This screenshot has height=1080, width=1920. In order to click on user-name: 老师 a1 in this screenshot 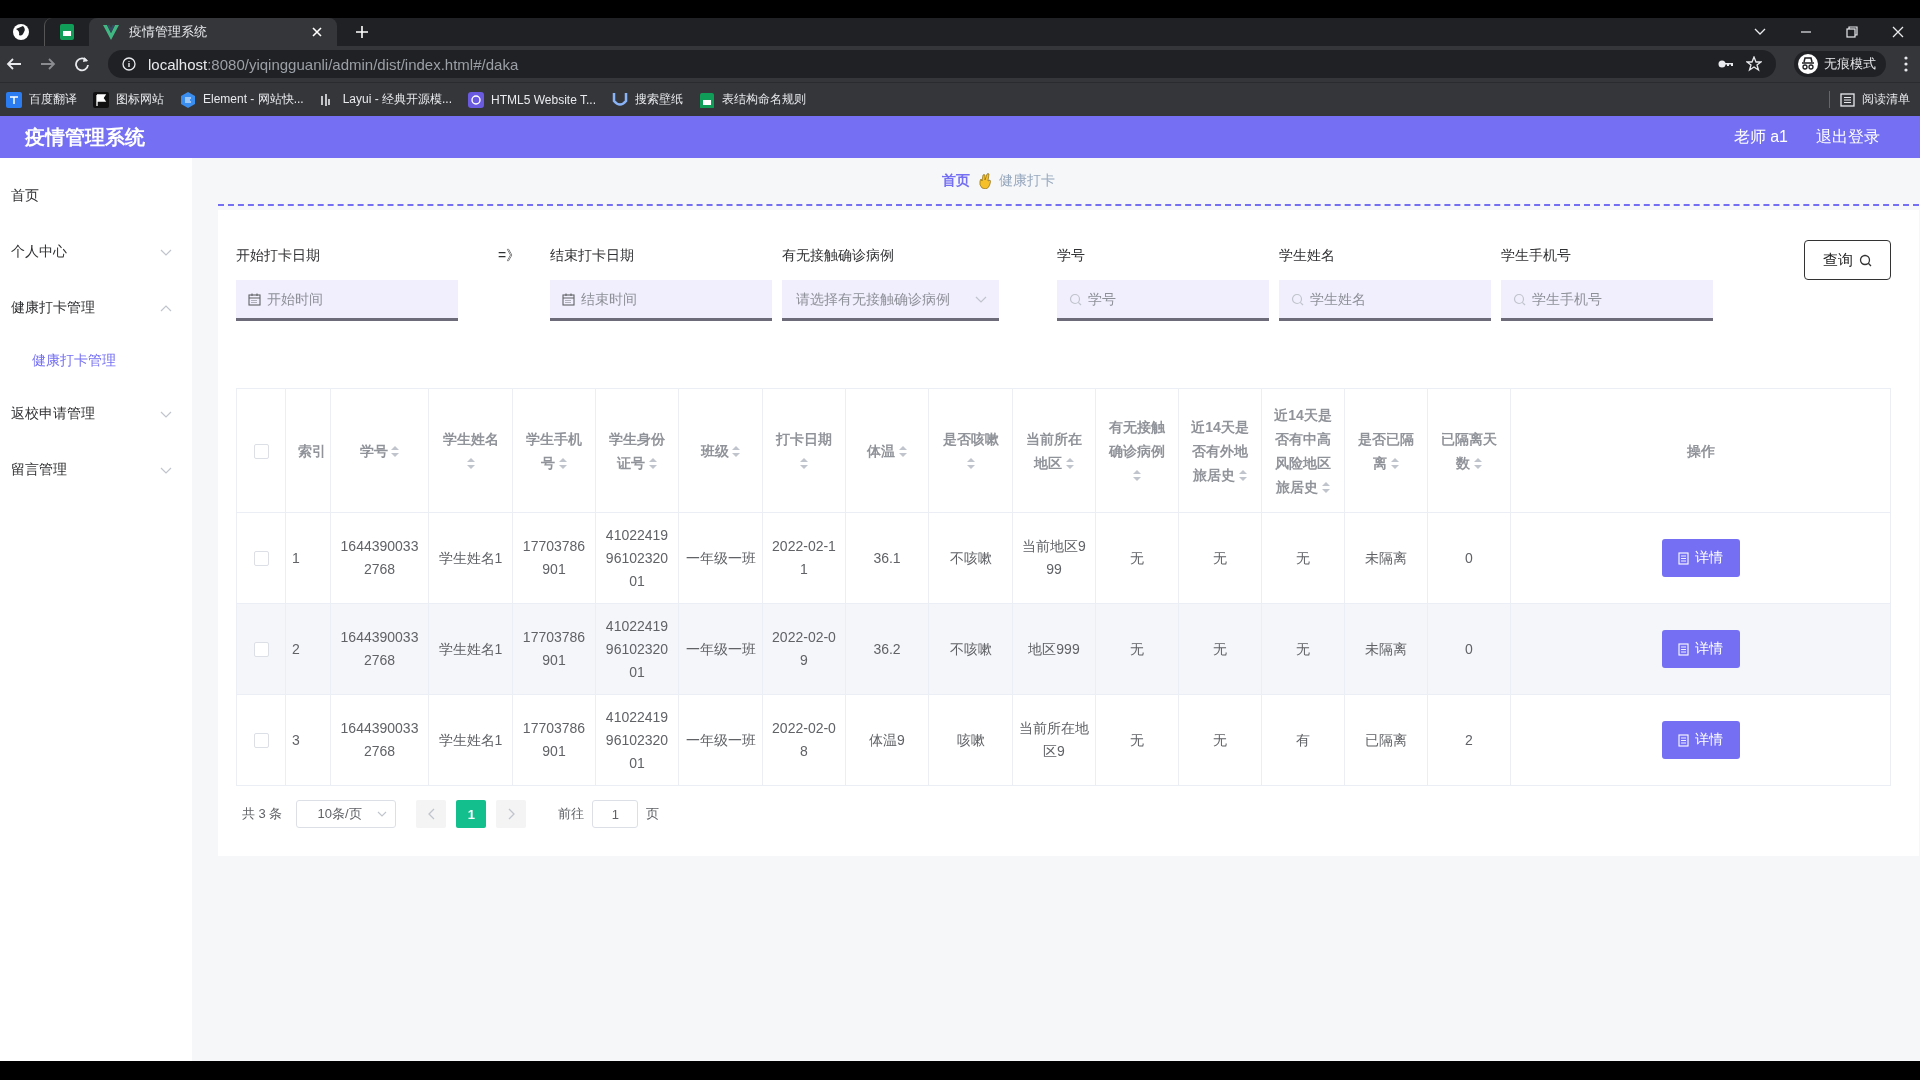, I will do `click(1760, 136)`.